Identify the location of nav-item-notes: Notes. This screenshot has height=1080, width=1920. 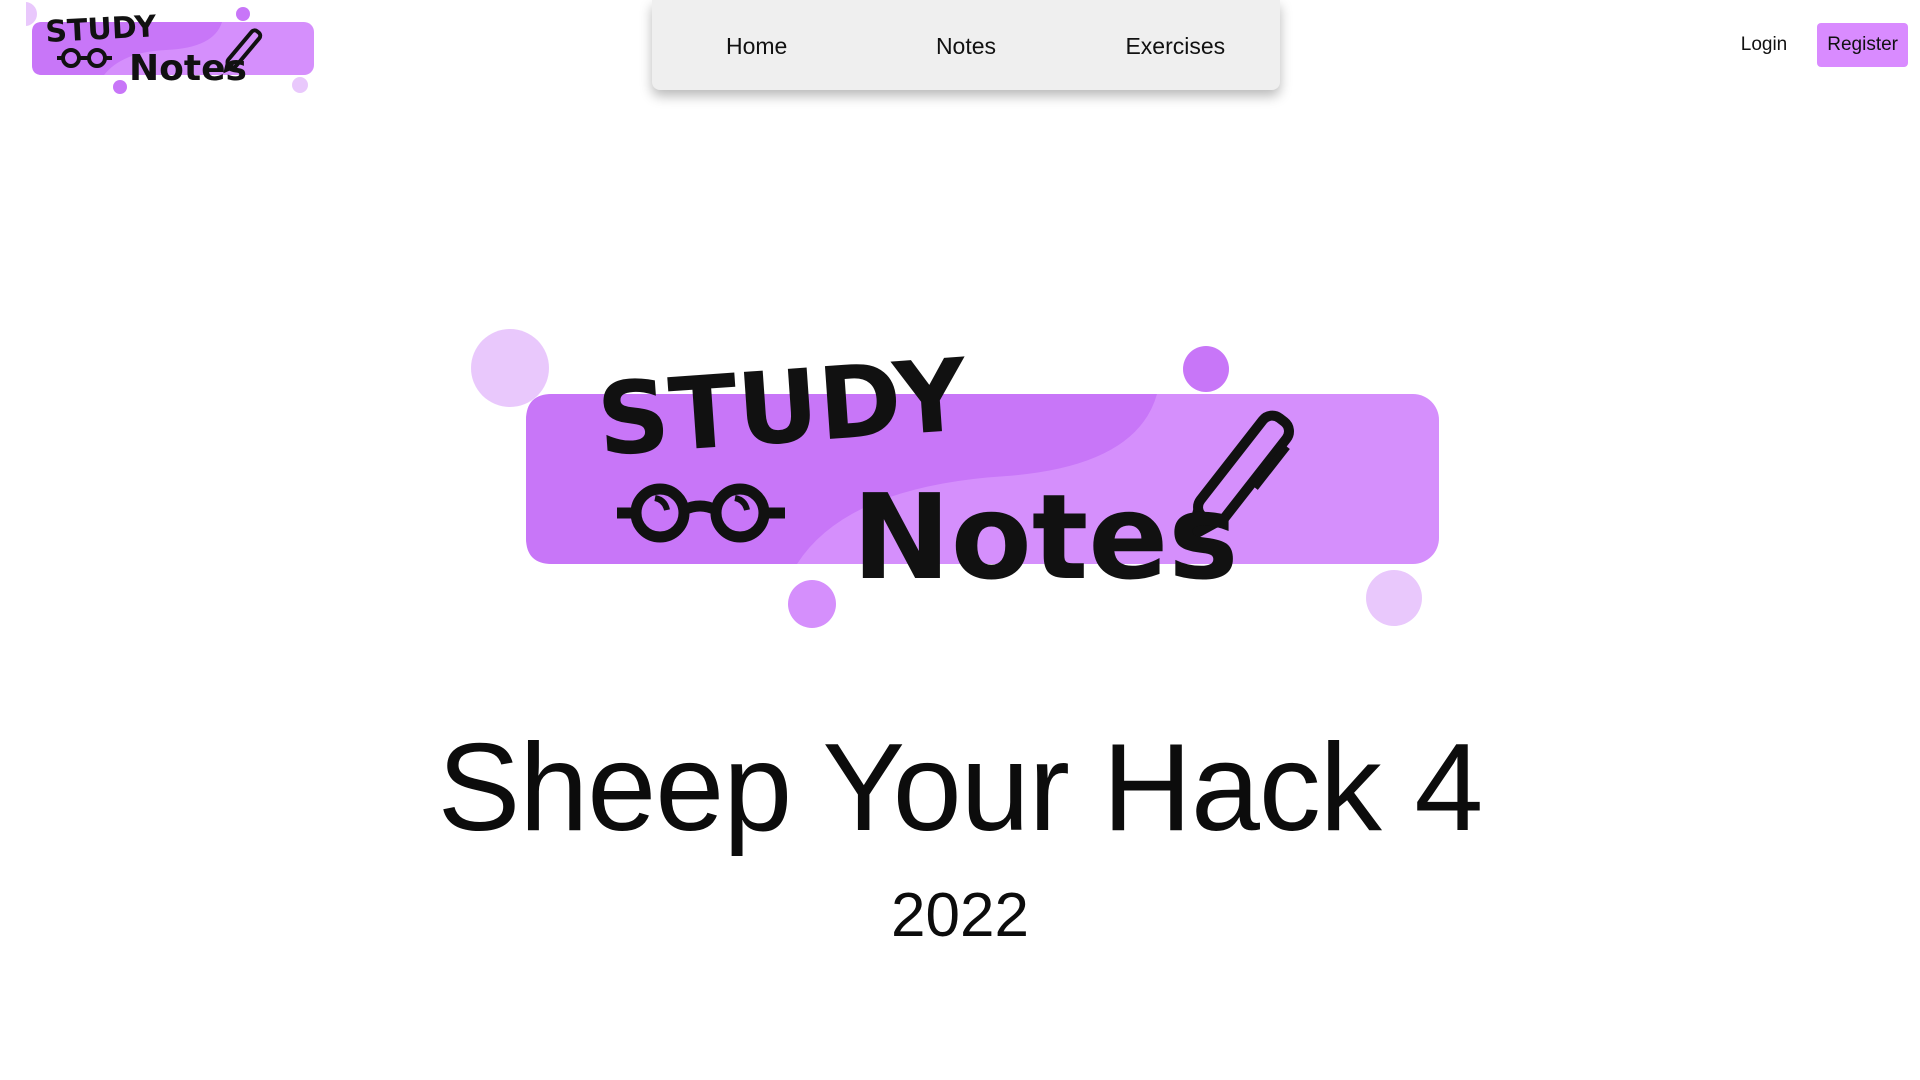
(965, 45).